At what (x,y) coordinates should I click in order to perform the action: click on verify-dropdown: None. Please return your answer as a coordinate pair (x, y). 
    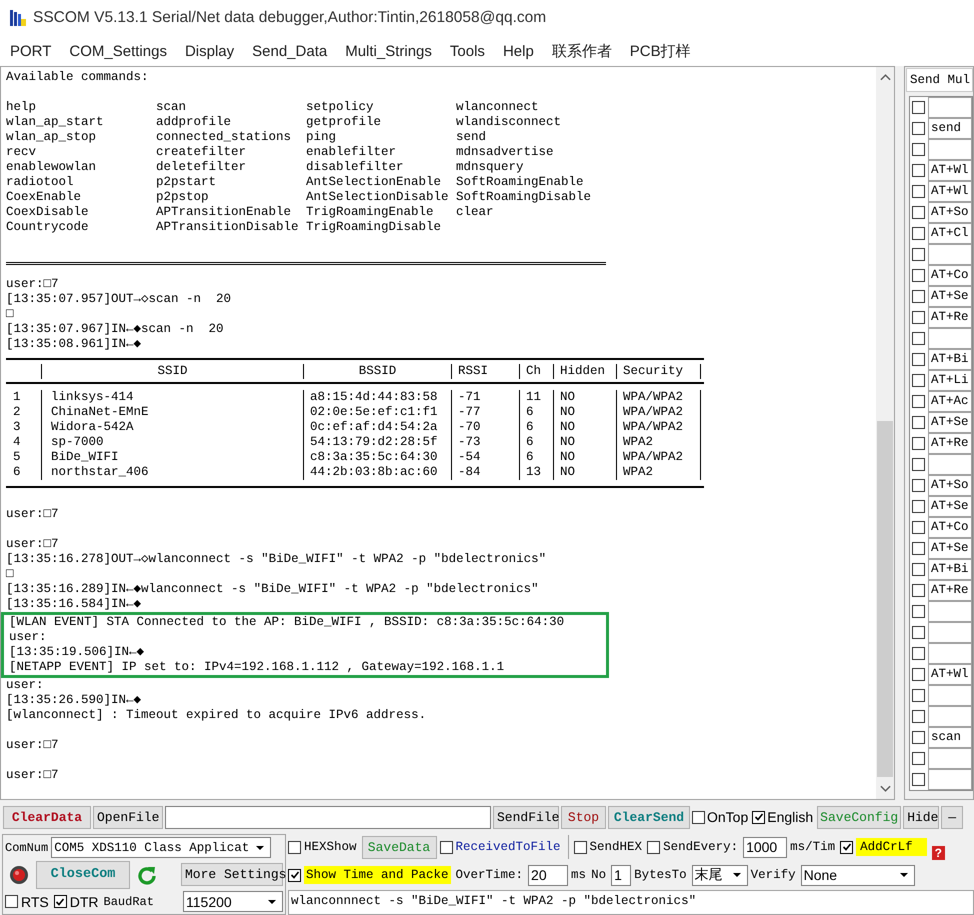
    Looking at the image, I should click on (857, 875).